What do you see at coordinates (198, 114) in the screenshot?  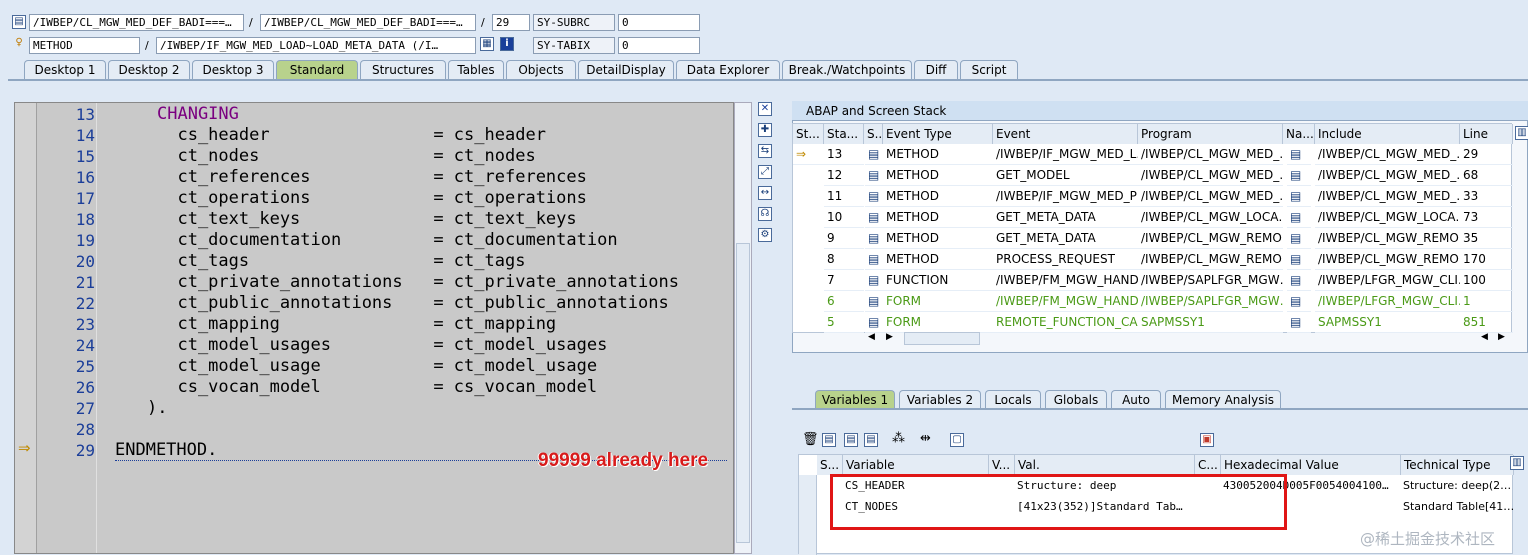 I see `code-line: CHANGING` at bounding box center [198, 114].